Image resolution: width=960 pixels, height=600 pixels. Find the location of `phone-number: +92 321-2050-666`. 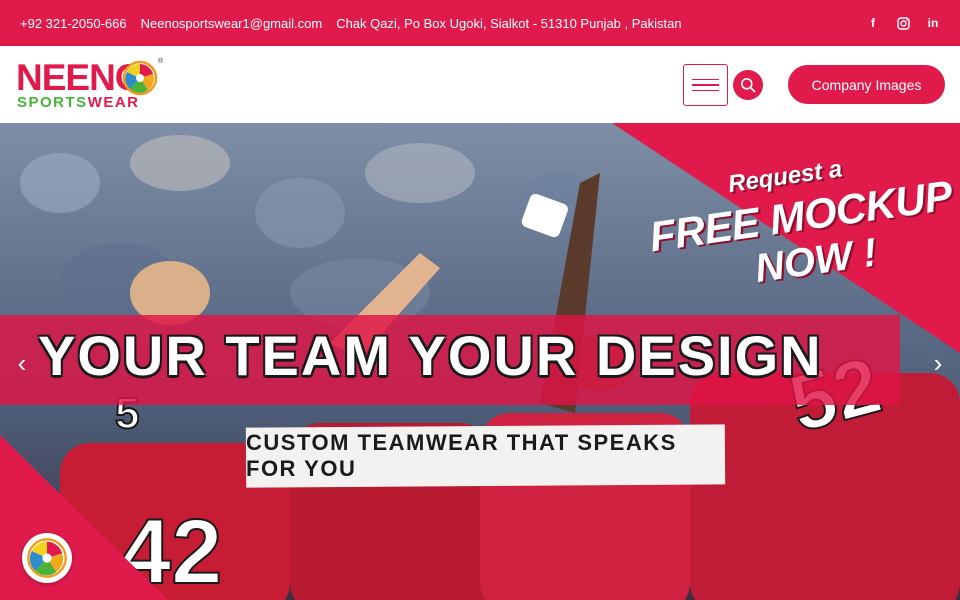

phone-number: +92 321-2050-666 is located at coordinates (73, 23).